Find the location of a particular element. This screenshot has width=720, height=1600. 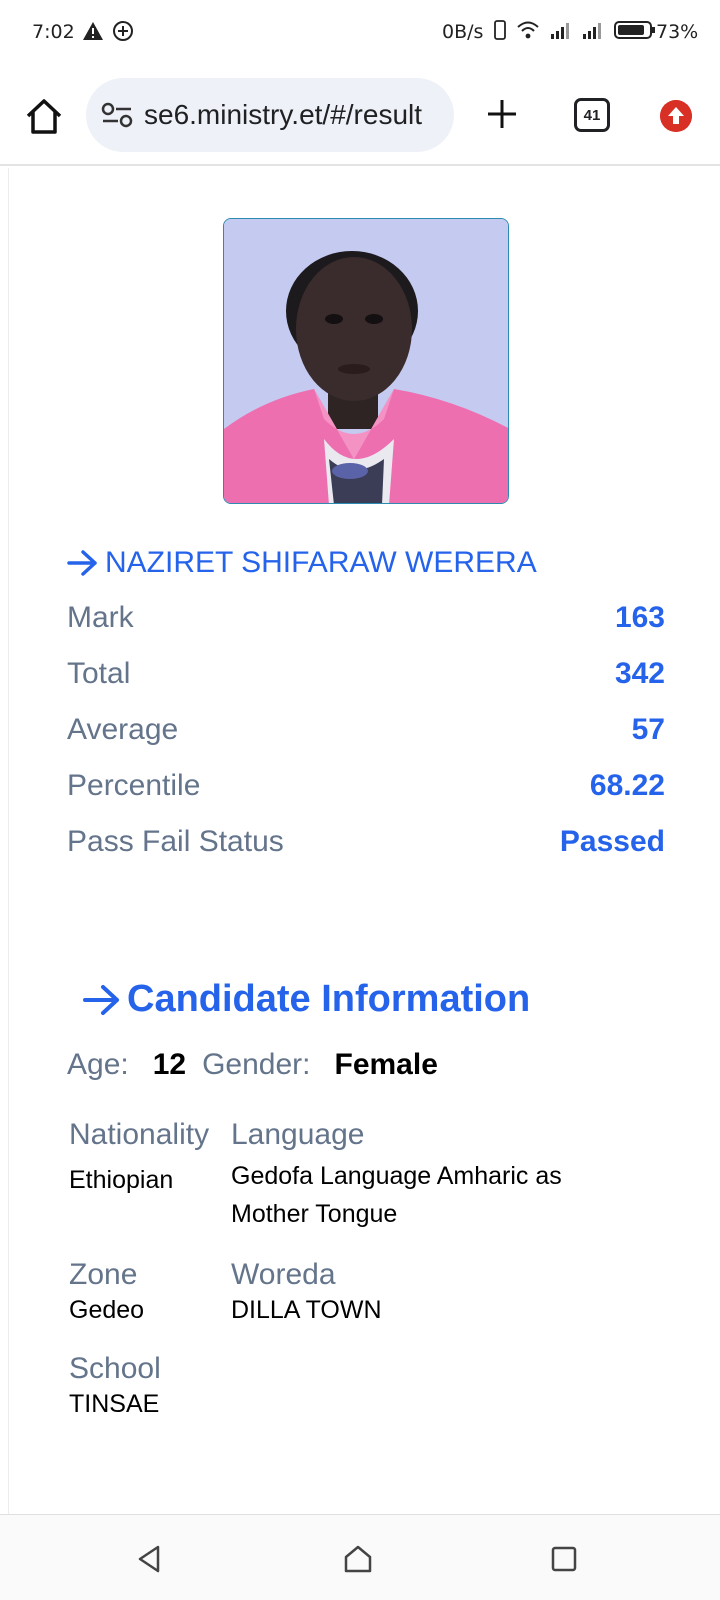

system-icons is located at coordinates (575, 30).